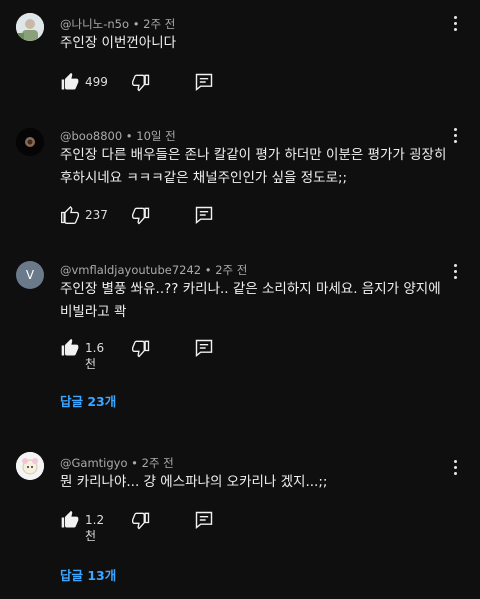 This screenshot has height=599, width=480. I want to click on comment-meta: @나니노-n5o • 2주 전, so click(117, 24).